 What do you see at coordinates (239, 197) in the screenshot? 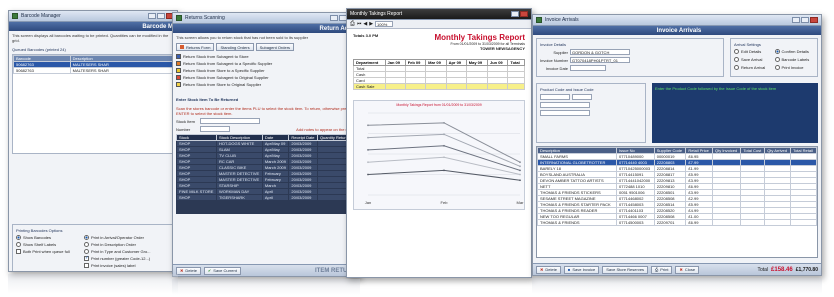
I see `table-cell: TIGERSHARK` at bounding box center [239, 197].